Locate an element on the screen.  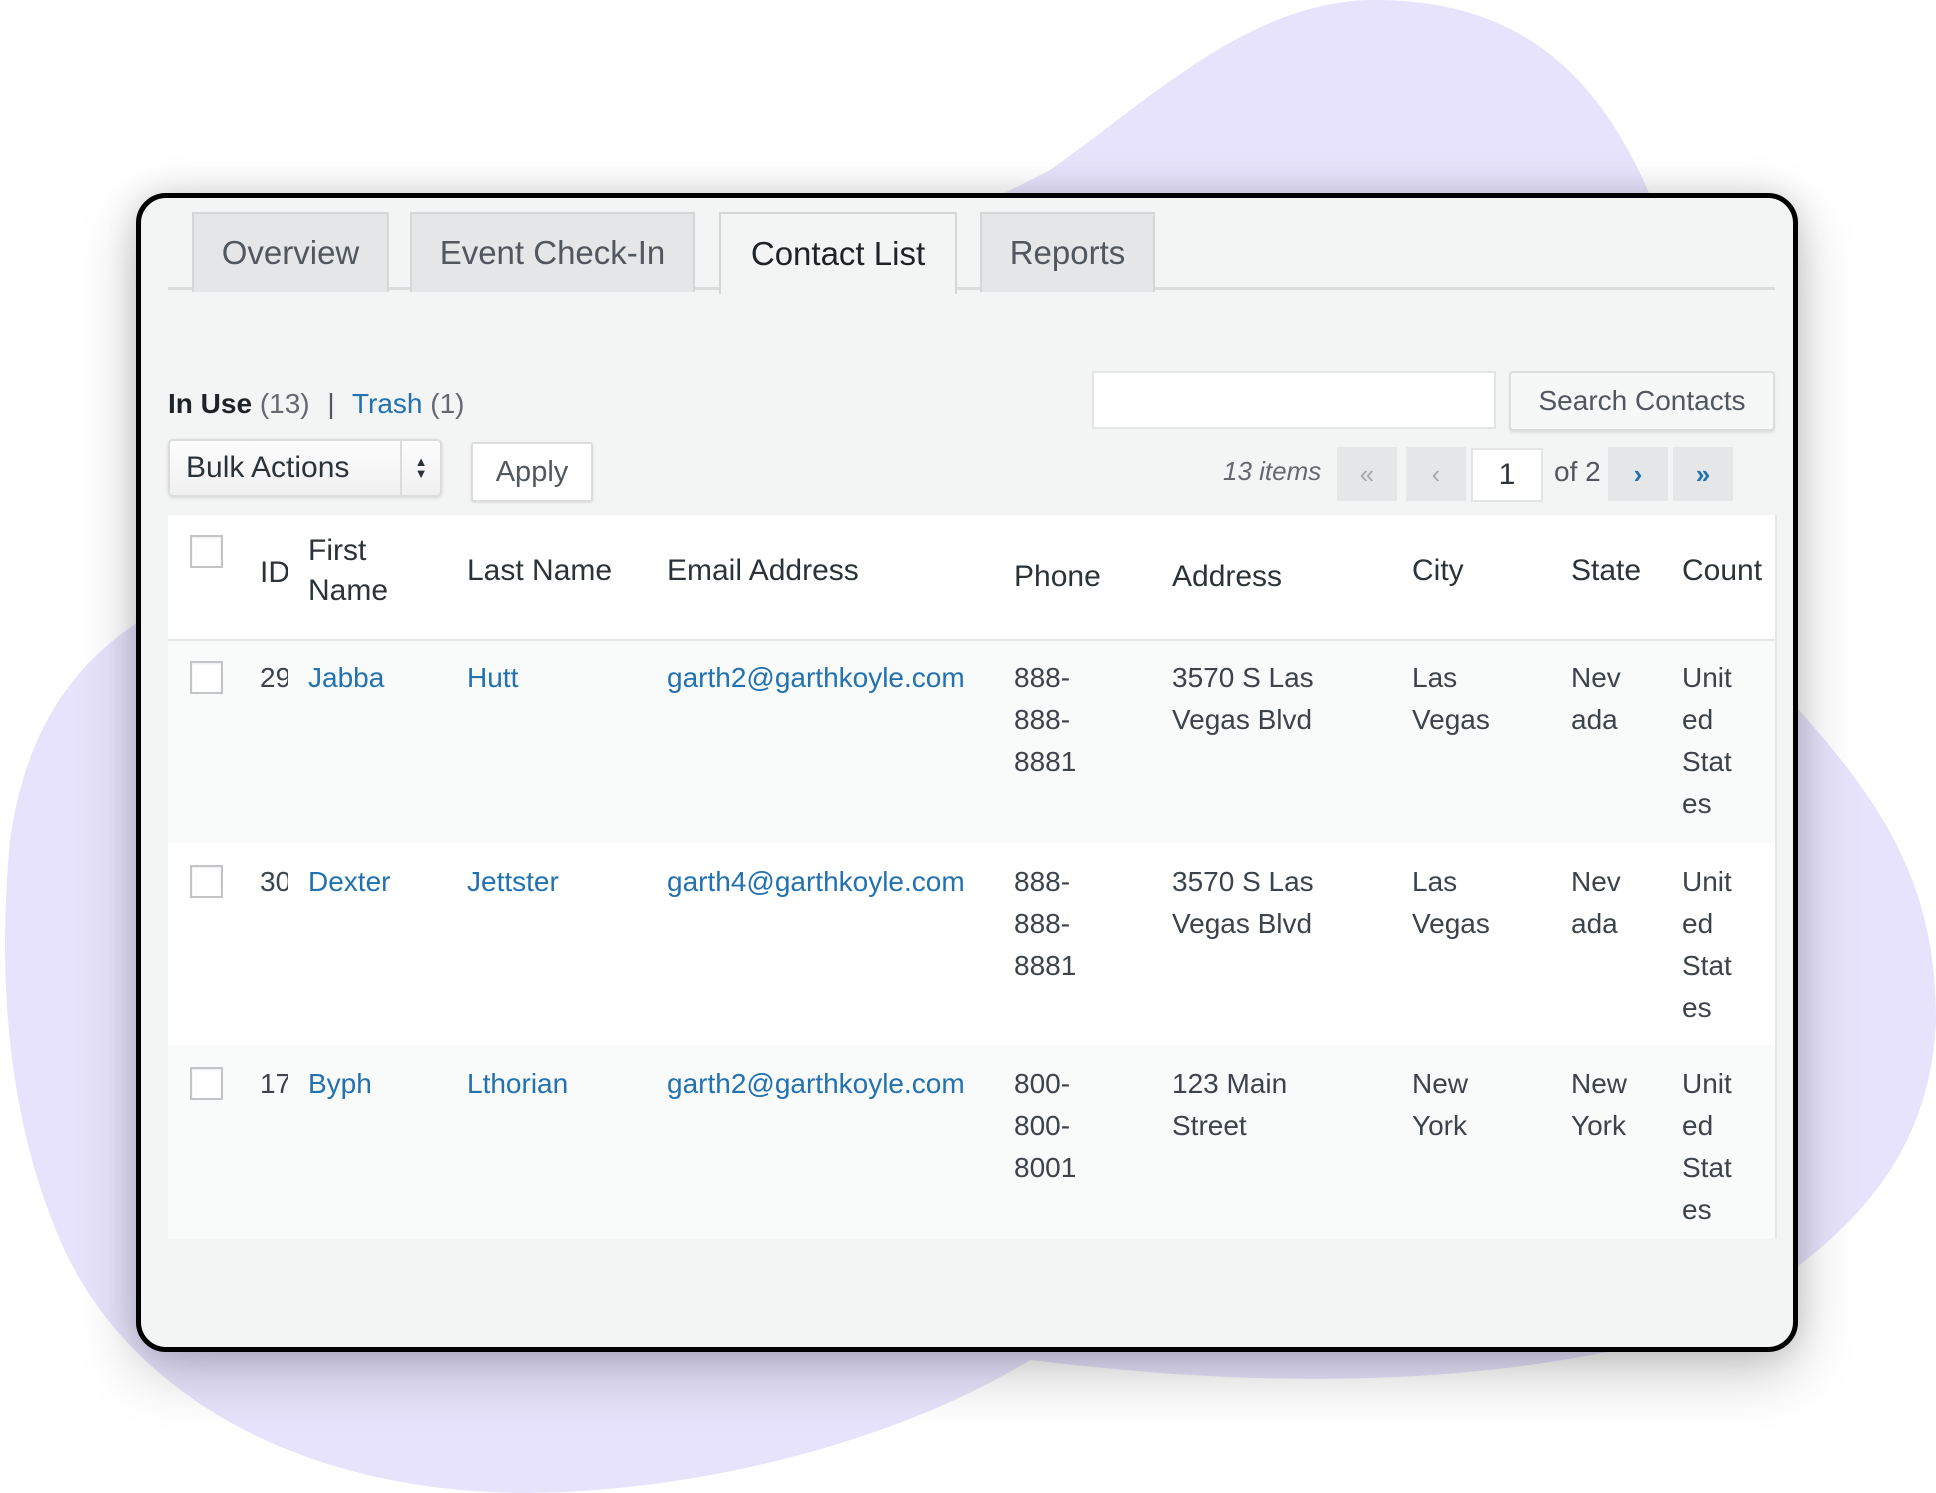
apply-button: Apply is located at coordinates (532, 472).